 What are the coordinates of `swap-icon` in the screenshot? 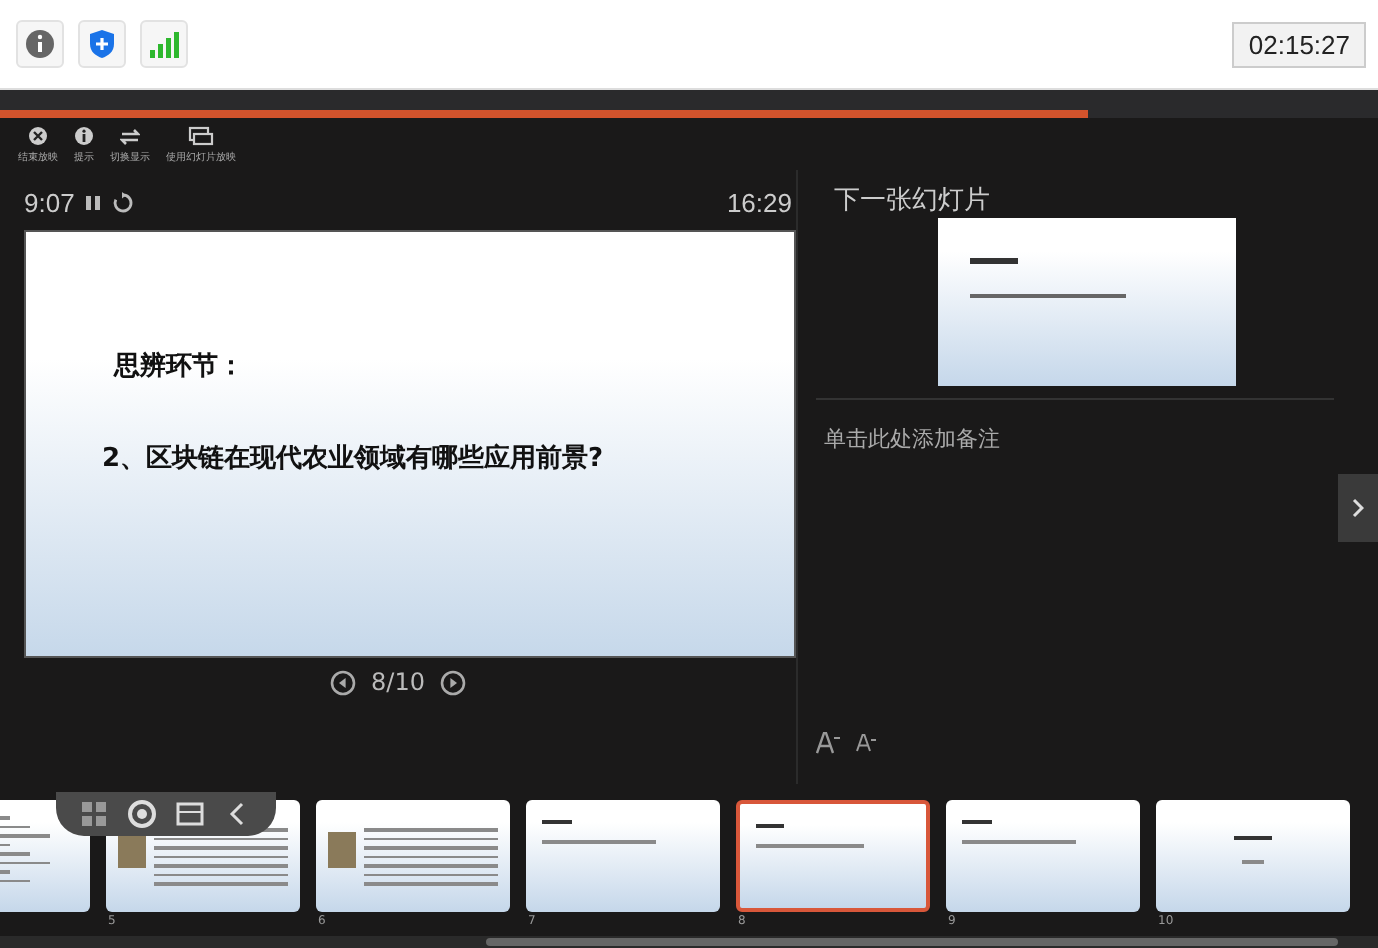 It's located at (130, 136).